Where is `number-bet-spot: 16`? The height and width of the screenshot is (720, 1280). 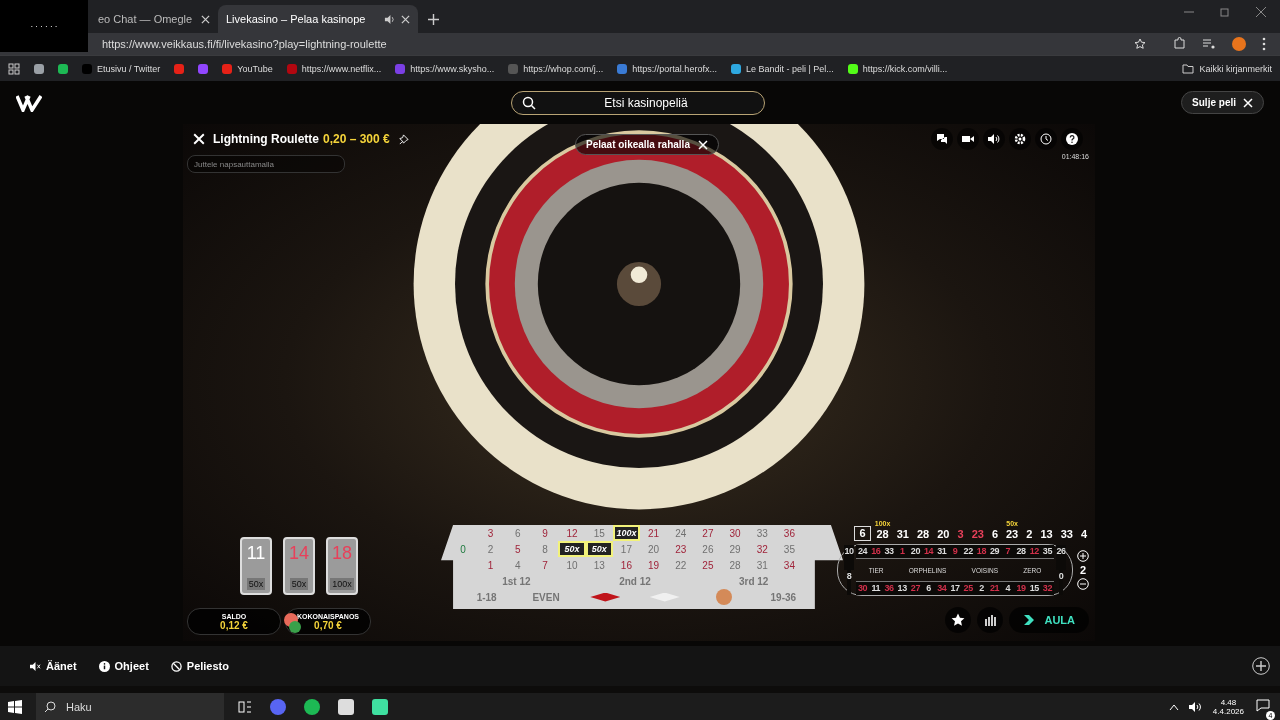 number-bet-spot: 16 is located at coordinates (626, 565).